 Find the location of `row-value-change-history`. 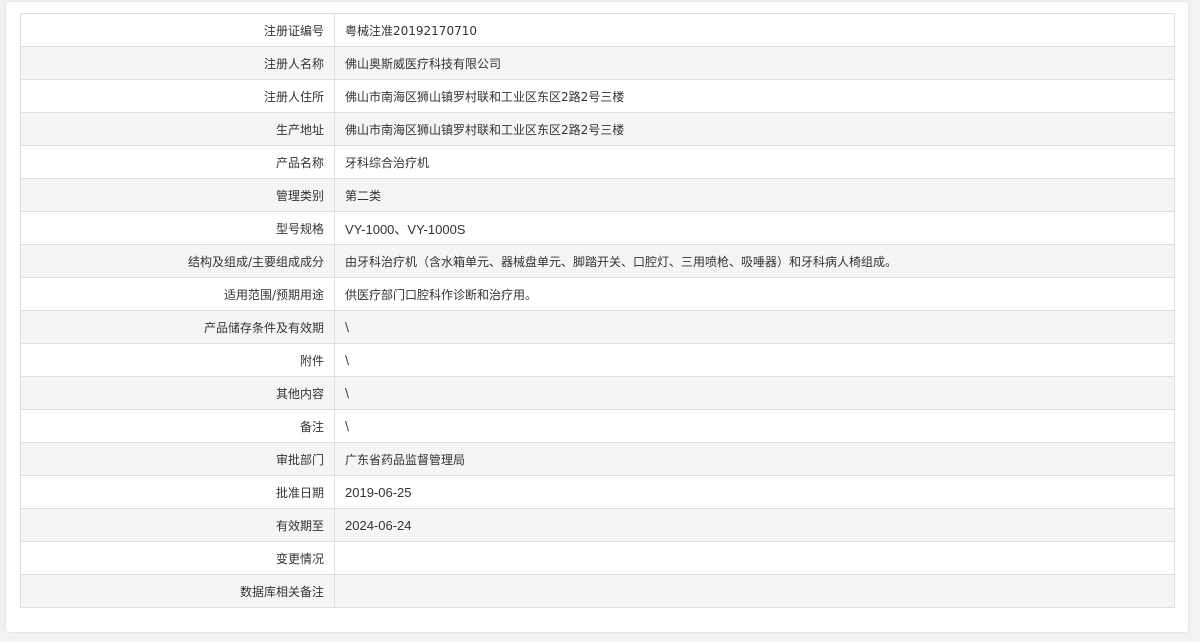

row-value-change-history is located at coordinates (754, 558).